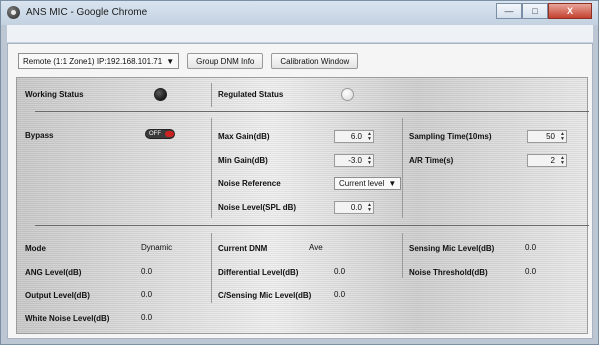 This screenshot has height=345, width=599. What do you see at coordinates (13, 12) in the screenshot?
I see `chrome-icon` at bounding box center [13, 12].